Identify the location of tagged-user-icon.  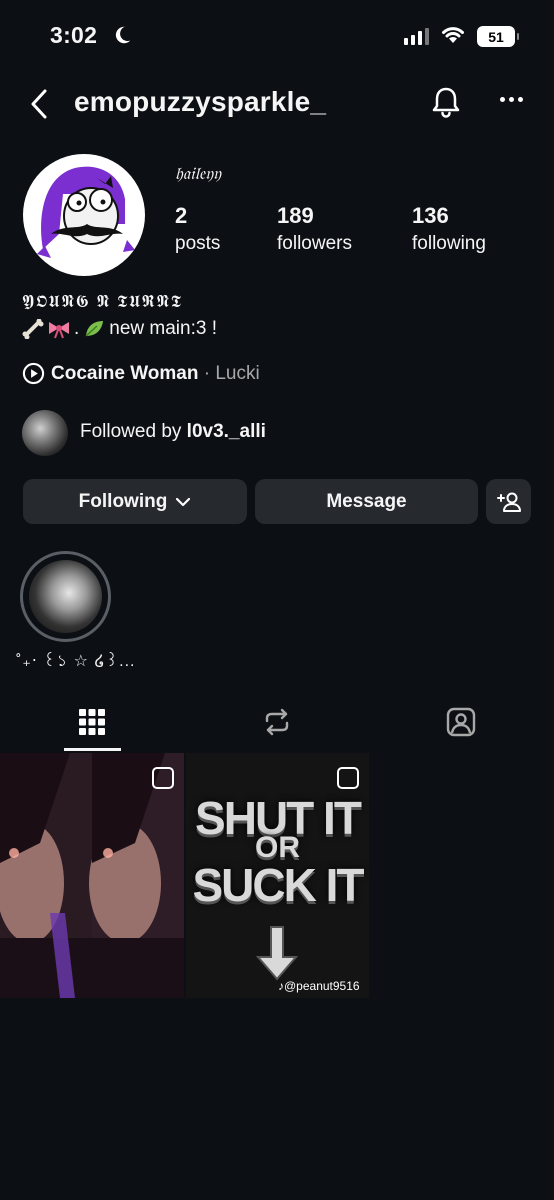
(461, 722).